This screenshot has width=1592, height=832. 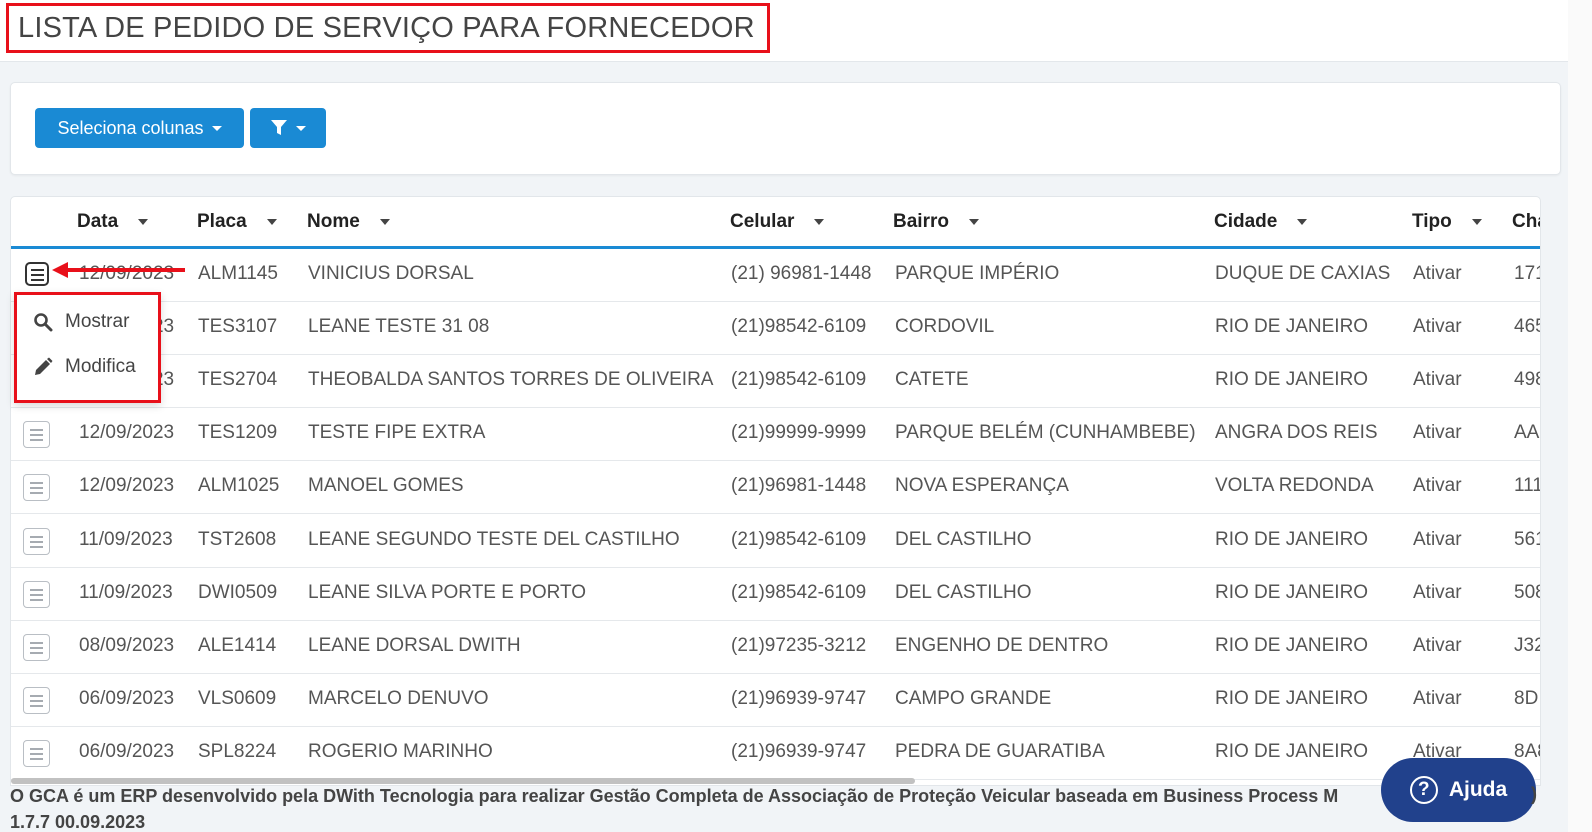 I want to click on cell-cha: AA, so click(x=1527, y=433).